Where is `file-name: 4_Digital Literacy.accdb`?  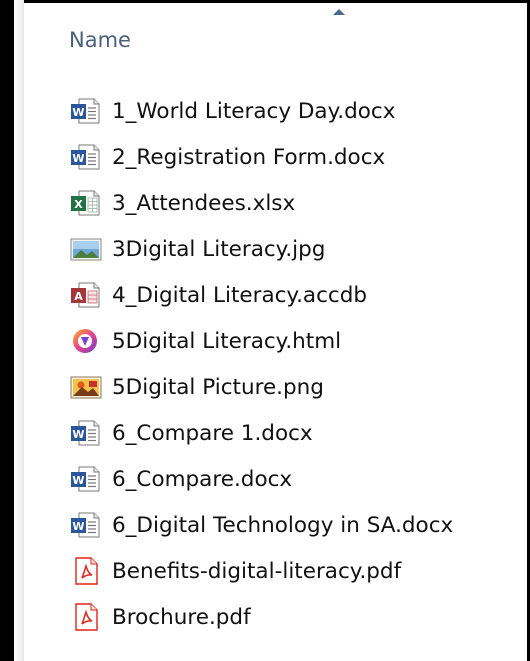
file-name: 4_Digital Literacy.accdb is located at coordinates (240, 295).